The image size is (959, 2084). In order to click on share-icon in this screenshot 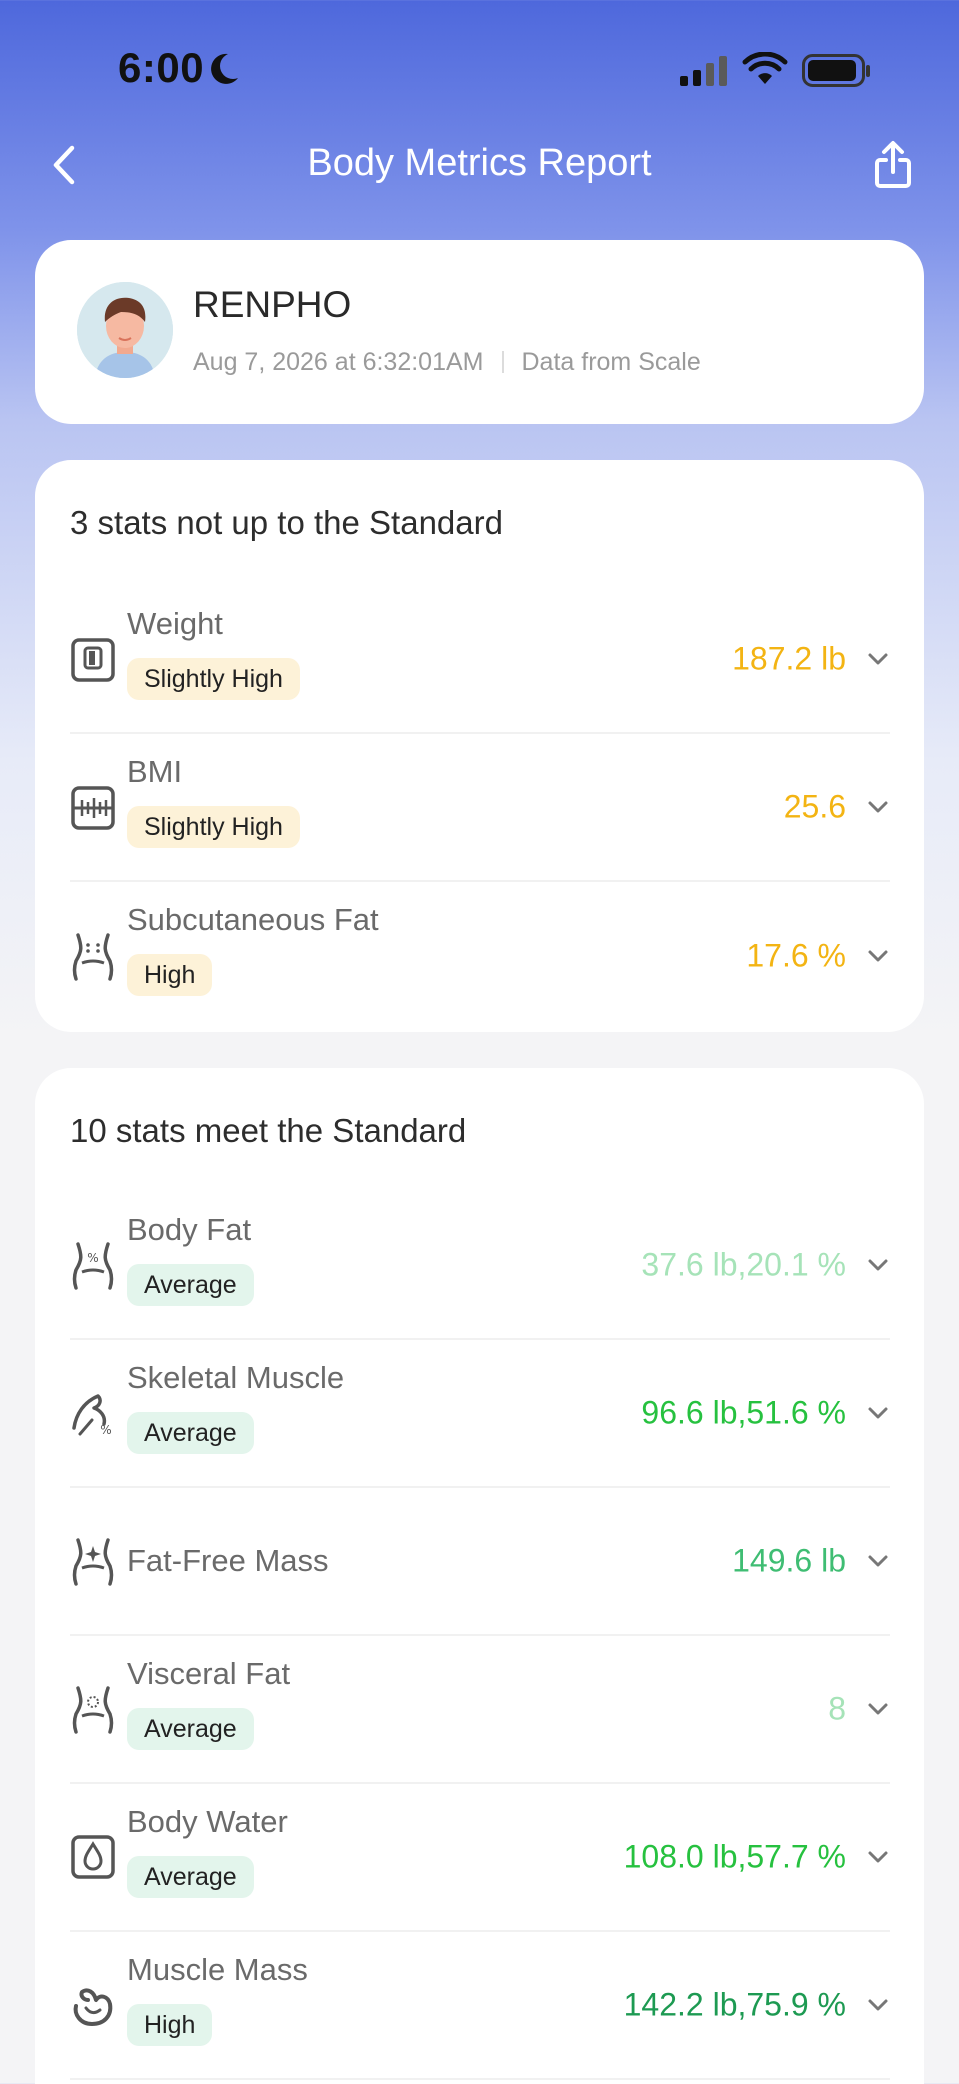, I will do `click(893, 165)`.